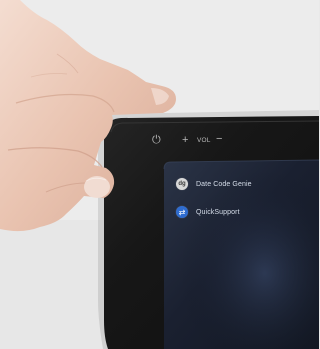  What do you see at coordinates (224, 184) in the screenshot?
I see `app-label: Date Code Genie` at bounding box center [224, 184].